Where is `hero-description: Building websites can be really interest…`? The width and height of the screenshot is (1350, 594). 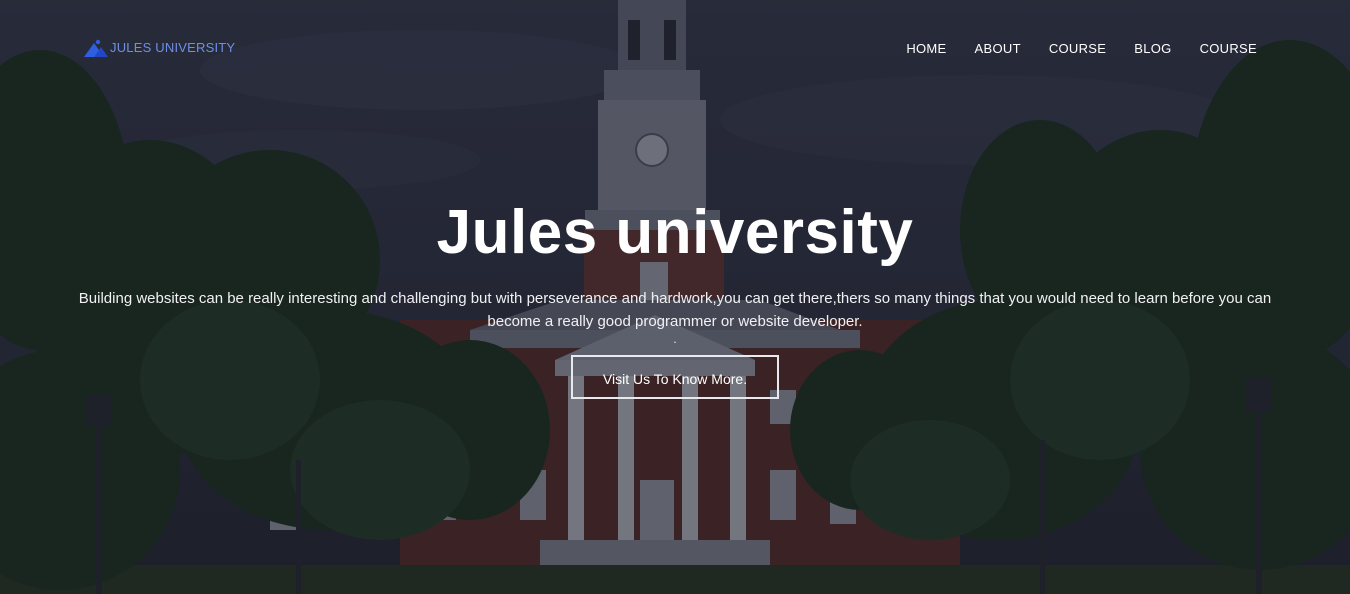 hero-description: Building websites can be really interest… is located at coordinates (675, 310).